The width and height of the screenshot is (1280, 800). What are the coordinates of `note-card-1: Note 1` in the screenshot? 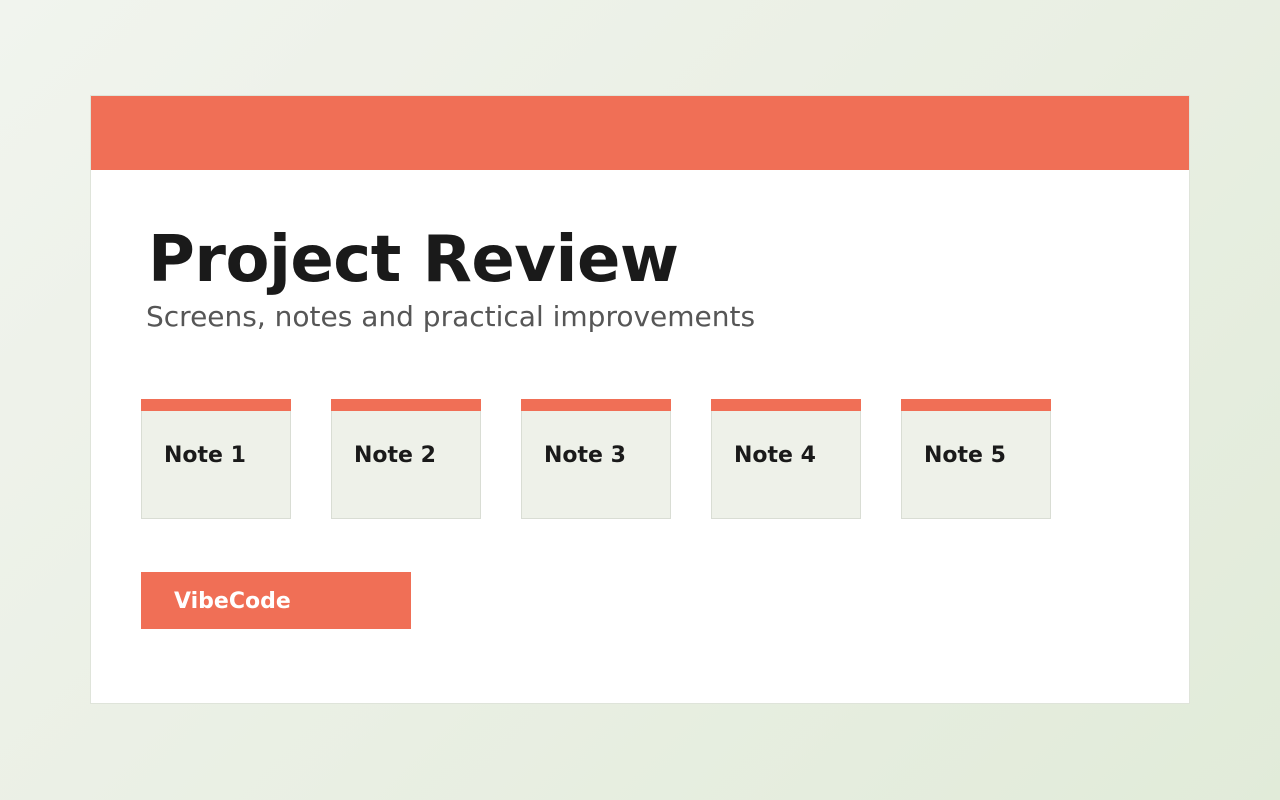 It's located at (216, 459).